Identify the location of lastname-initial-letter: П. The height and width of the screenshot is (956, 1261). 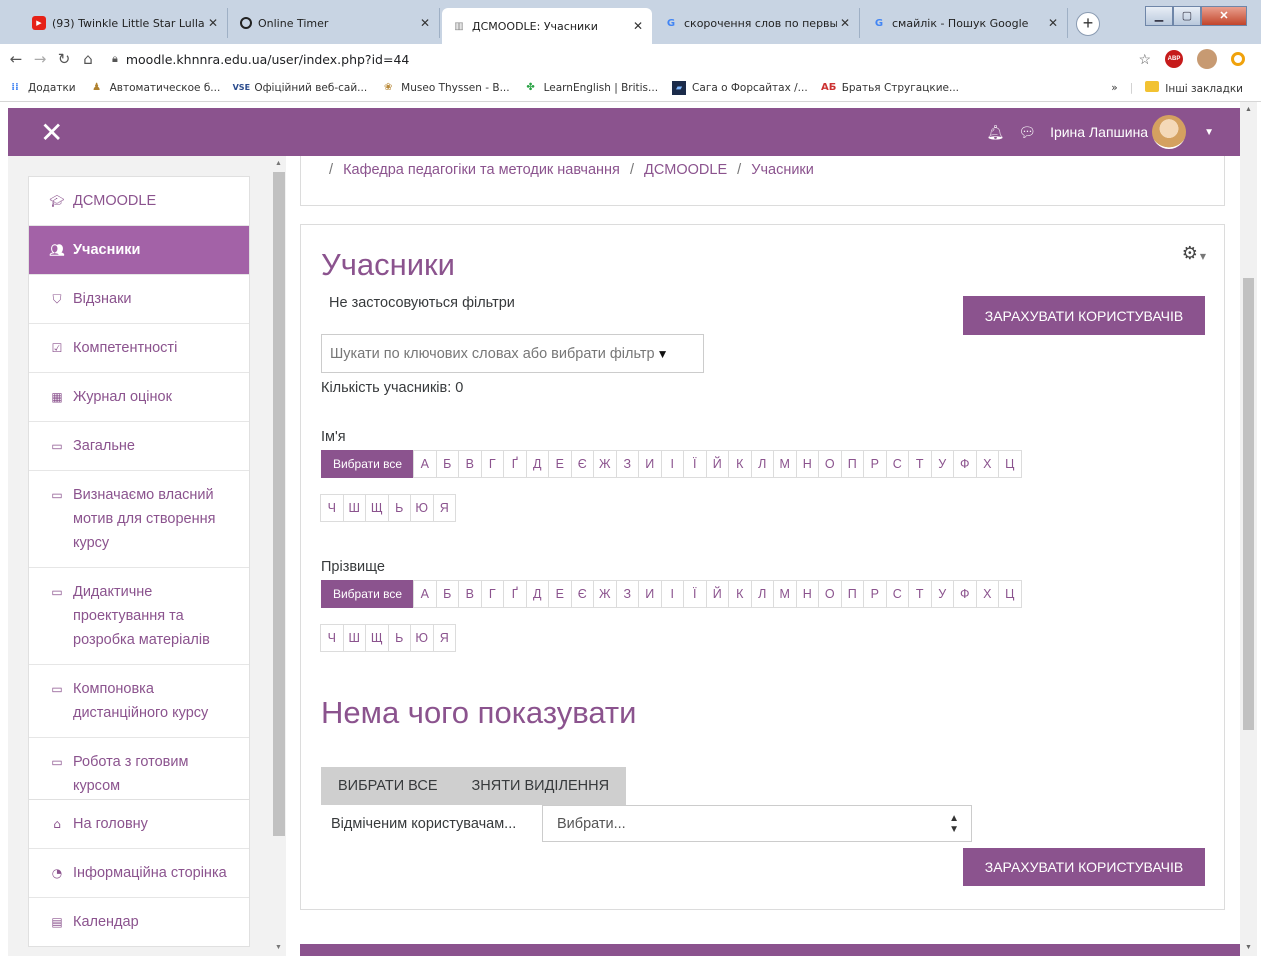
(852, 594).